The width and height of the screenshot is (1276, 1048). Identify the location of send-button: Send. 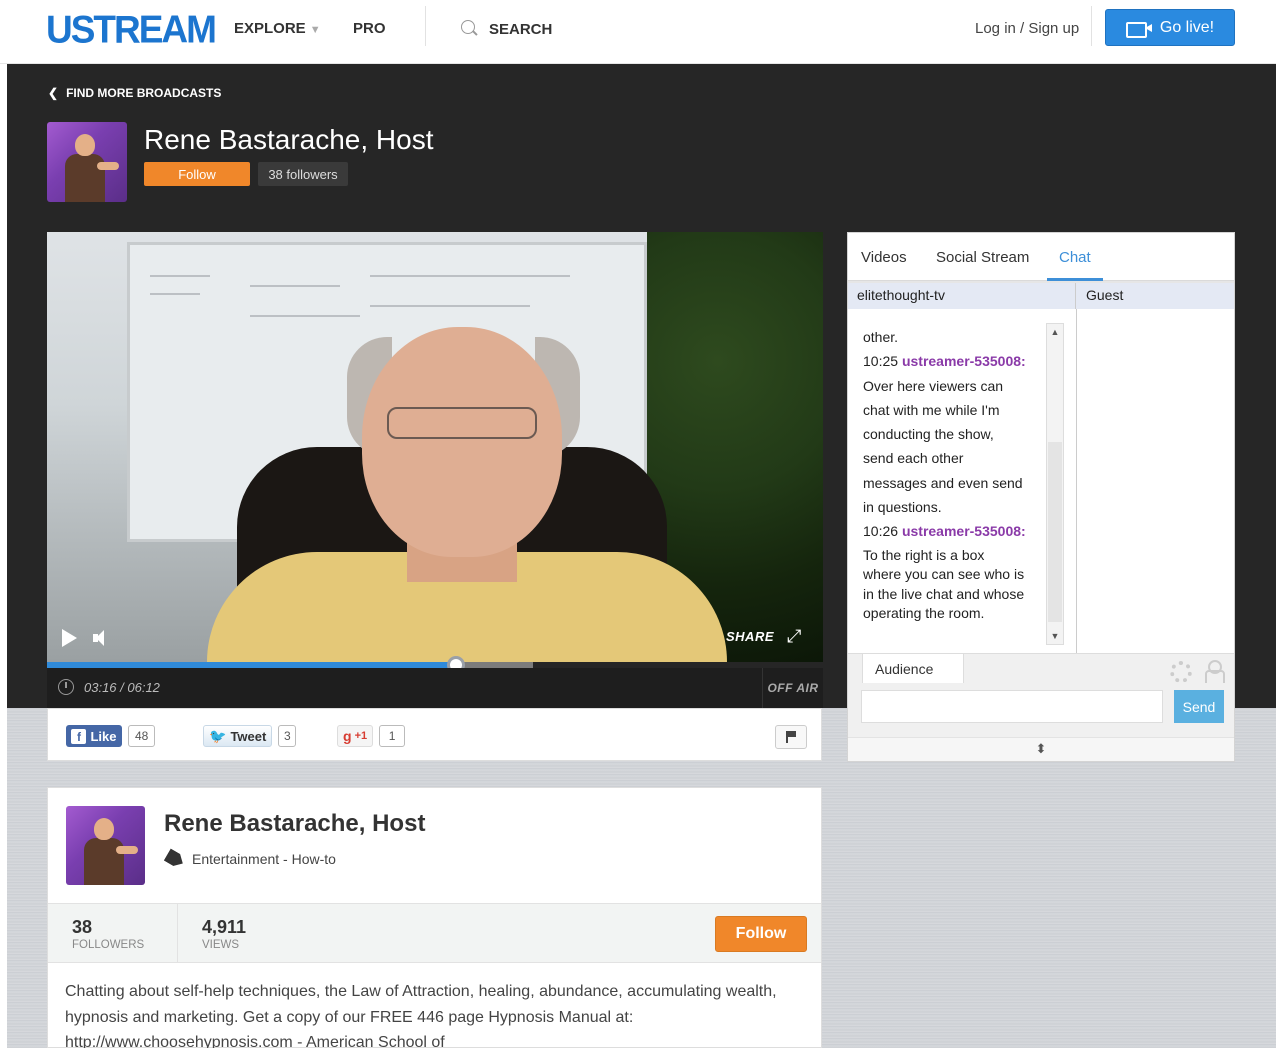
(1199, 706).